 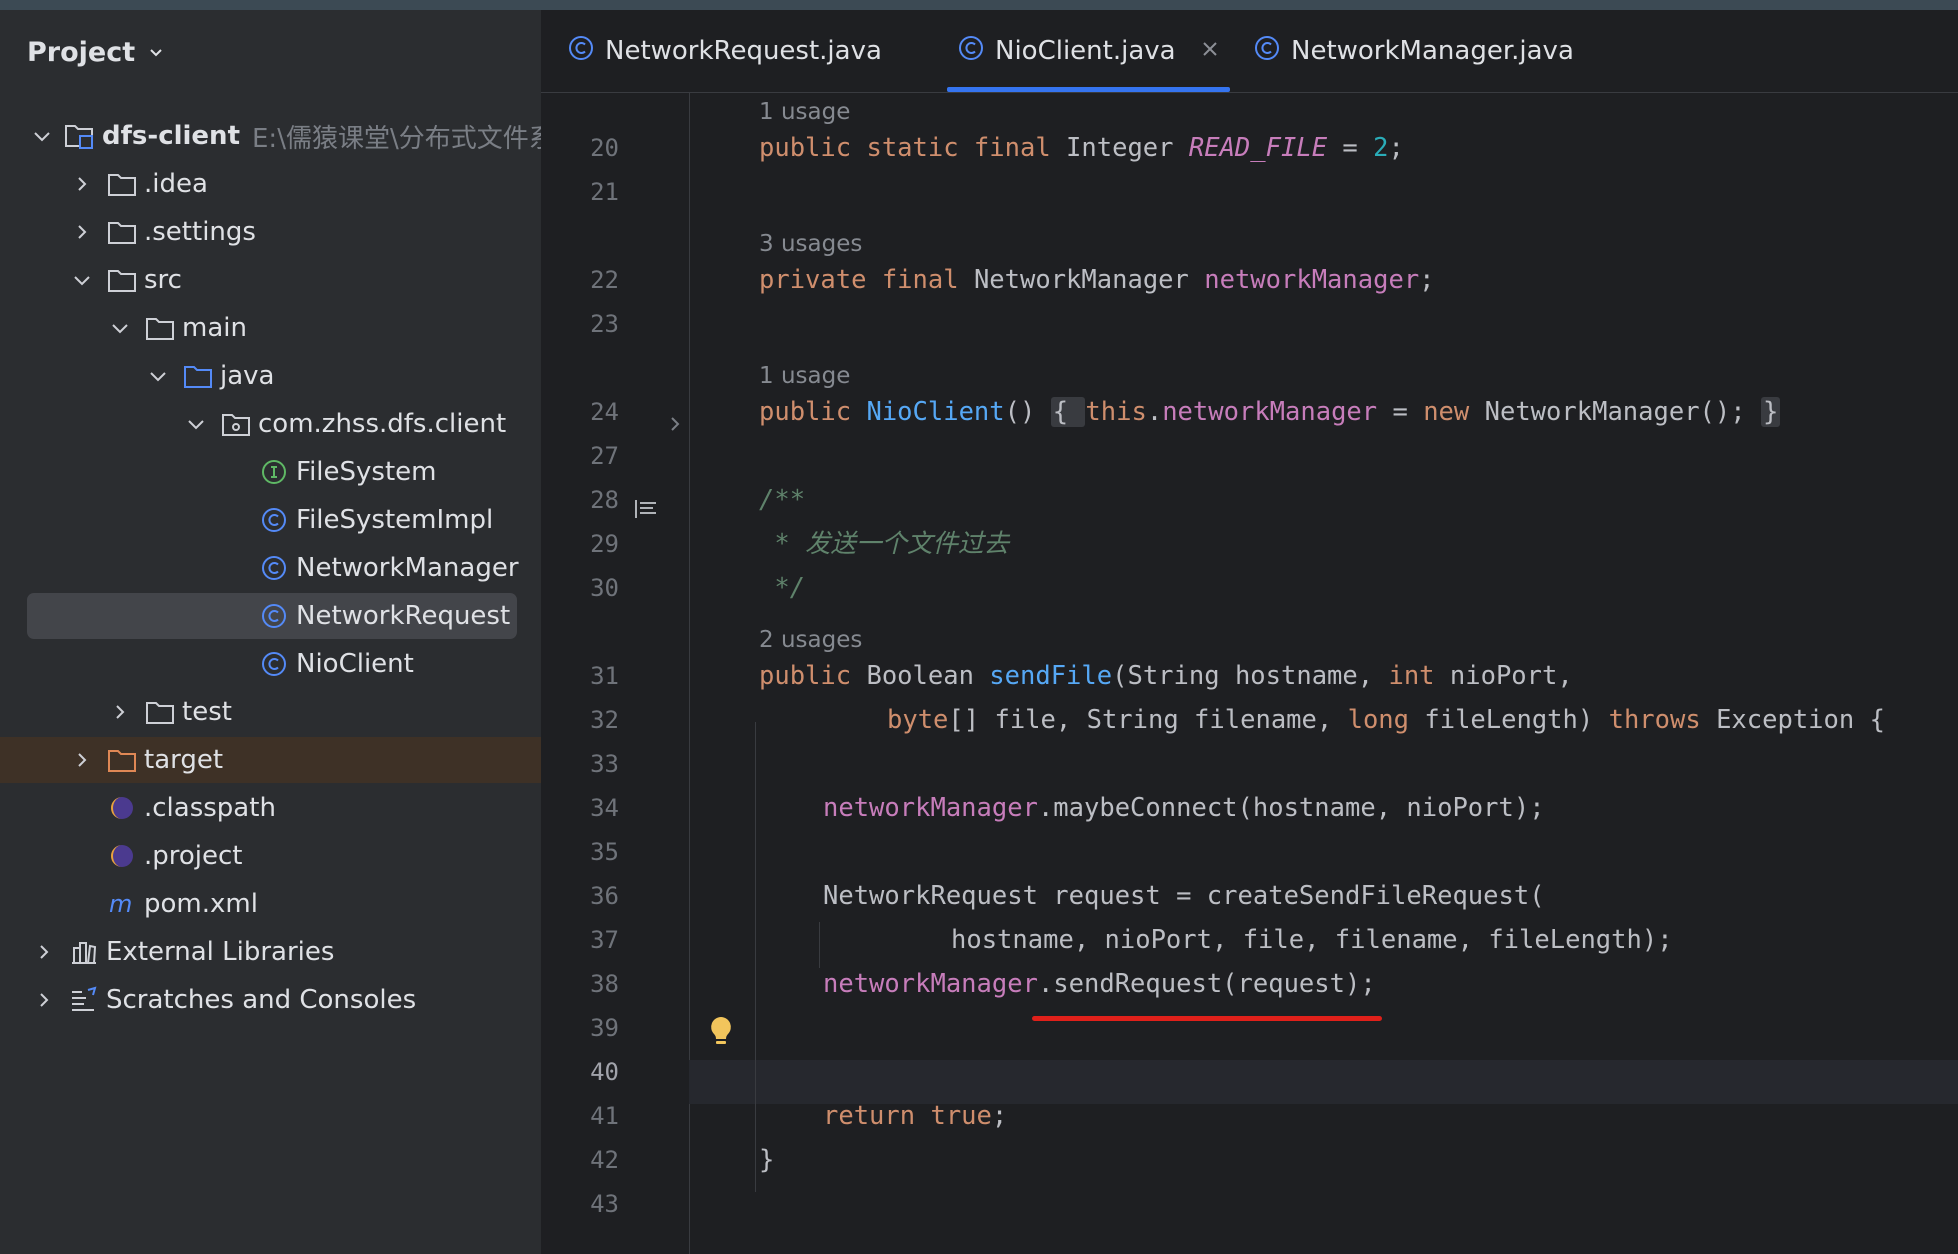 I want to click on code-token: * 发送一个文件过去, so click(x=884, y=544).